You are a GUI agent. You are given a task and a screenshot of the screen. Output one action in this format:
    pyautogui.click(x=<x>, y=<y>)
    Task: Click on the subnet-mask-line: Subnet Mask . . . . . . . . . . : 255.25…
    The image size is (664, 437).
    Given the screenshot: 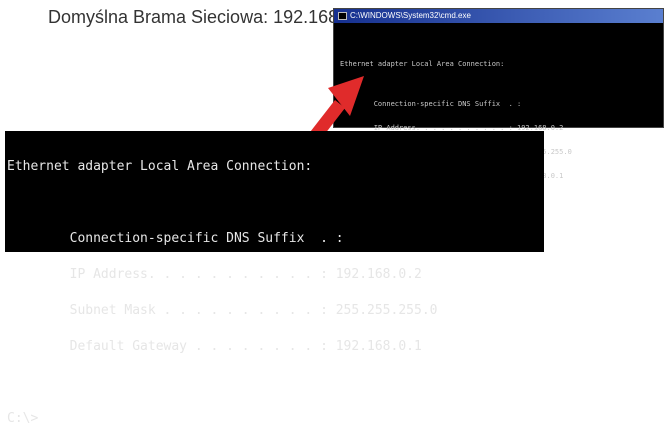 What is the action you would take?
    pyautogui.click(x=222, y=310)
    